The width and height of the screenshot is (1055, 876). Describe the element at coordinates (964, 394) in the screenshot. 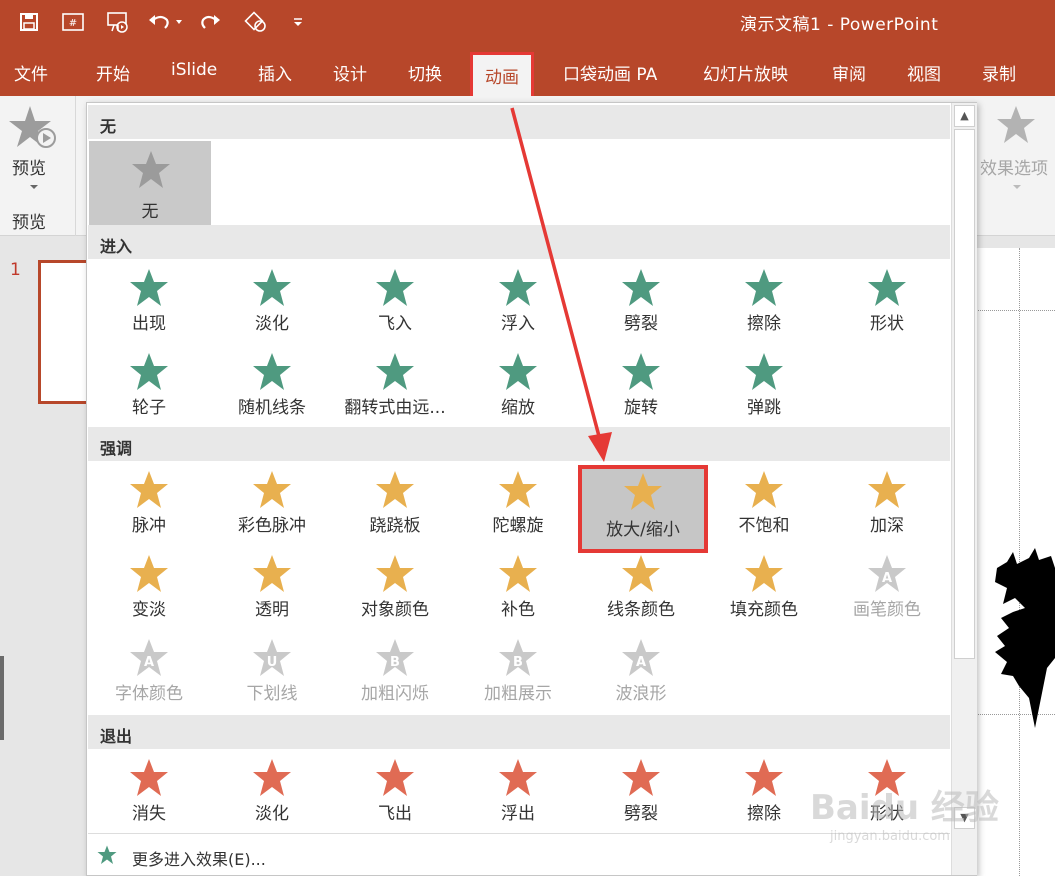

I see `scroll-thumb` at that location.